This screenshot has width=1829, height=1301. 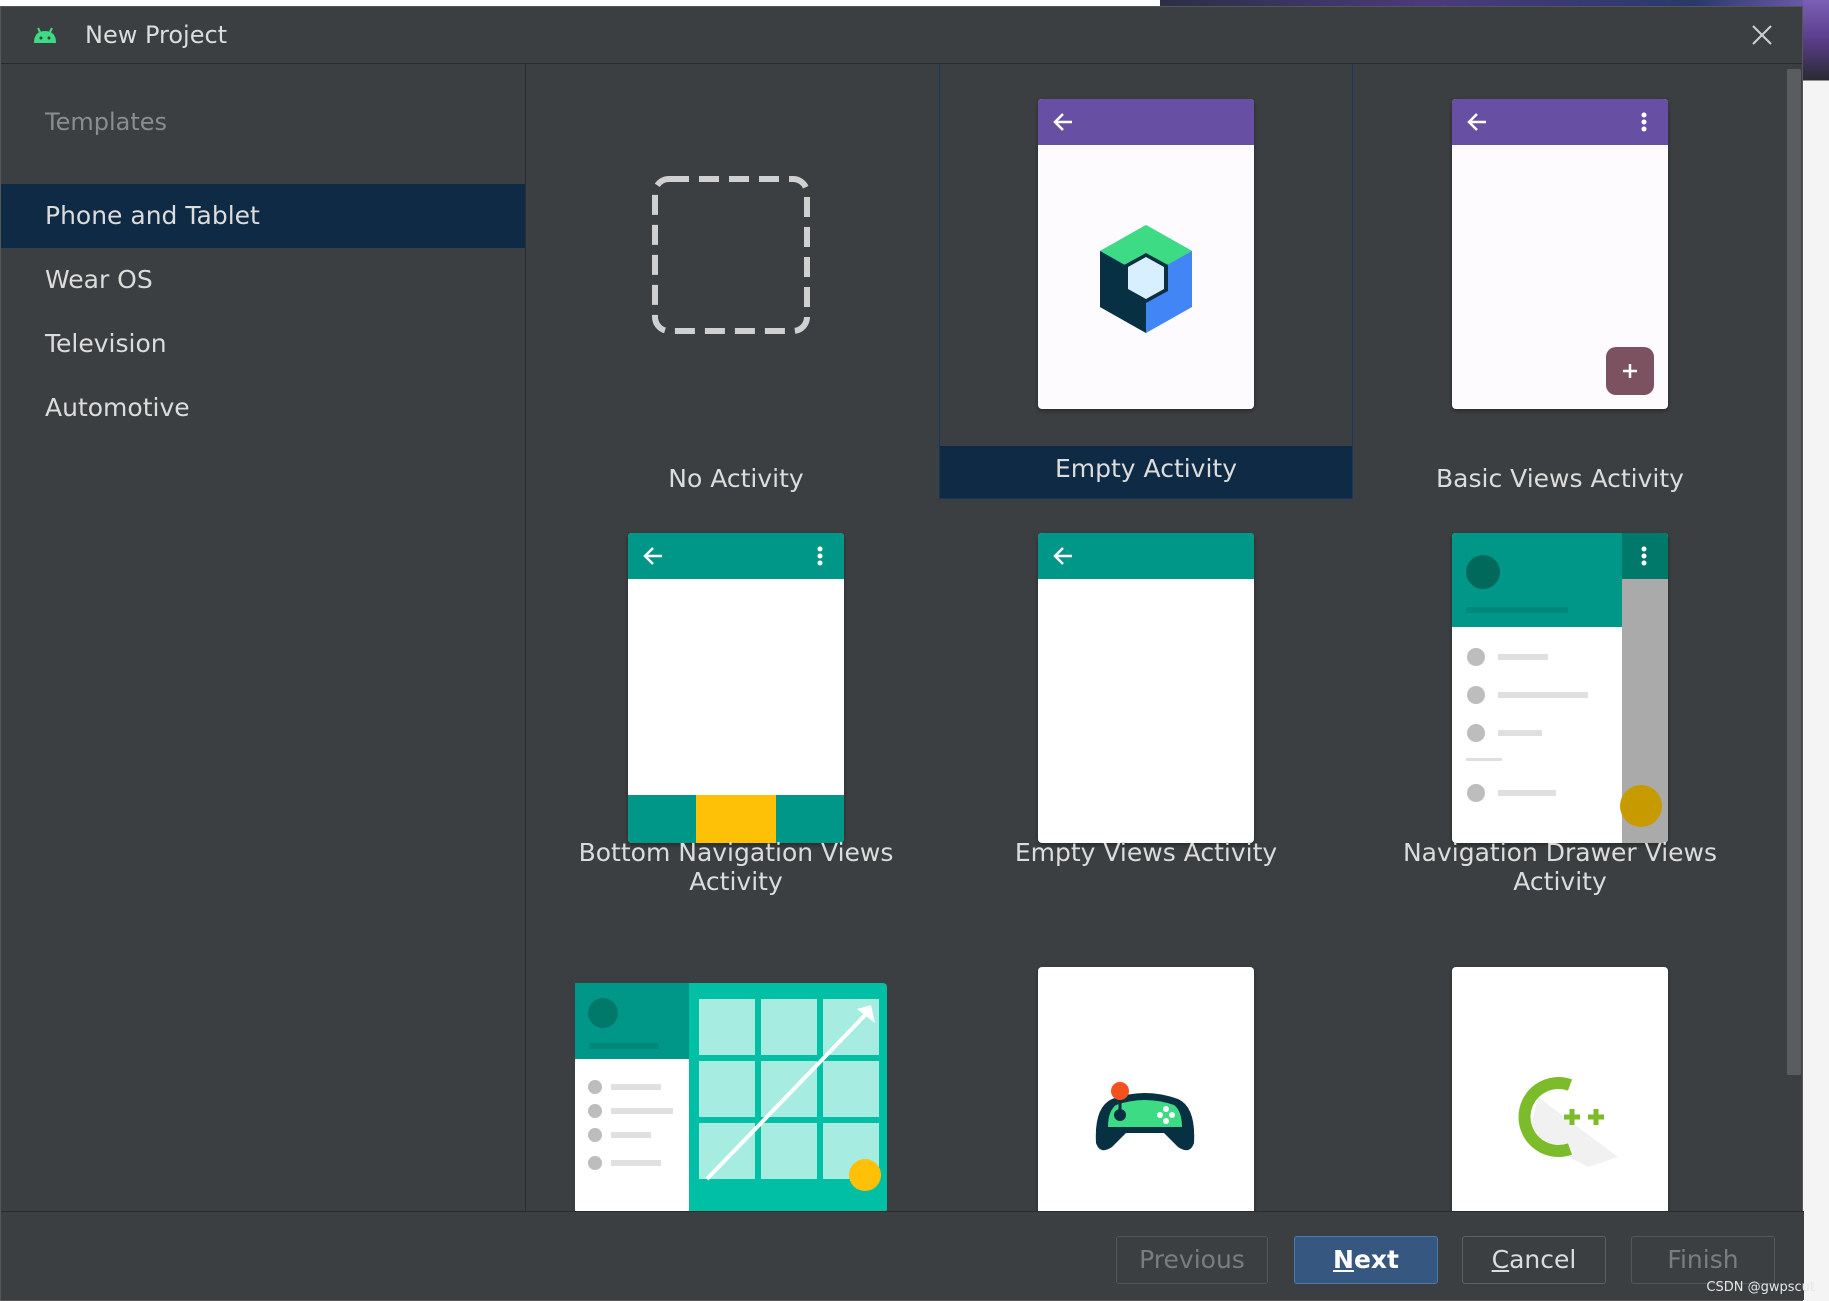 What do you see at coordinates (1146, 279) in the screenshot?
I see `compose-hexagon-icon` at bounding box center [1146, 279].